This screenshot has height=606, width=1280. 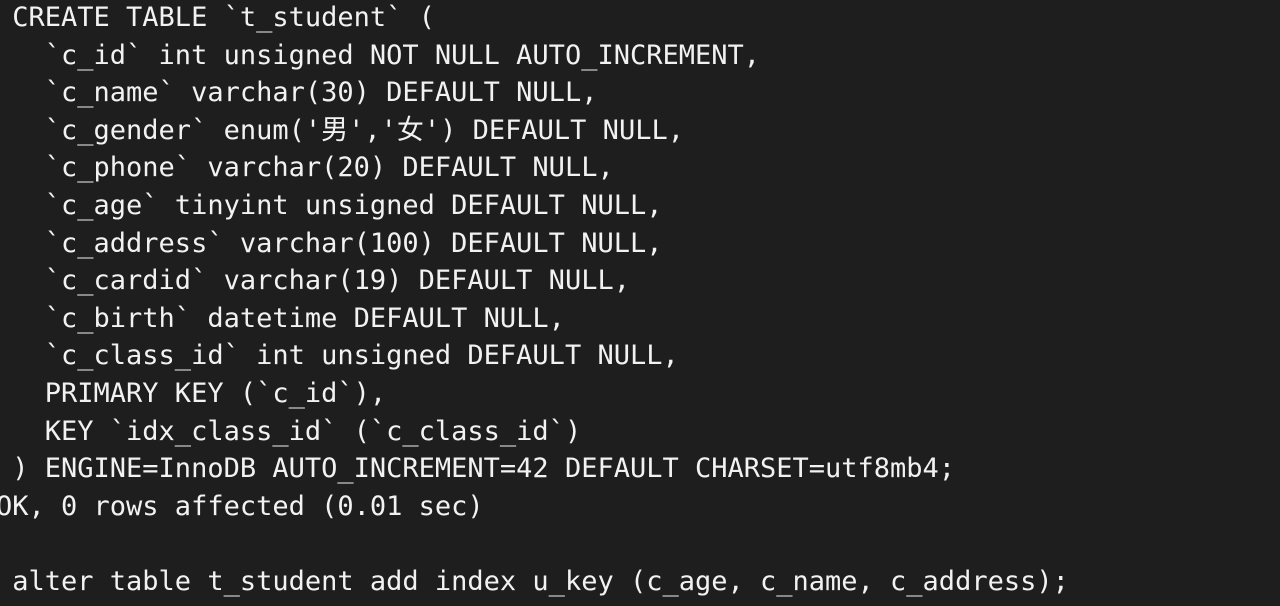 What do you see at coordinates (339, 356) in the screenshot?
I see `column-c-class-id-line: `c_class_id` int unsigned DEFAULT NULL,` at bounding box center [339, 356].